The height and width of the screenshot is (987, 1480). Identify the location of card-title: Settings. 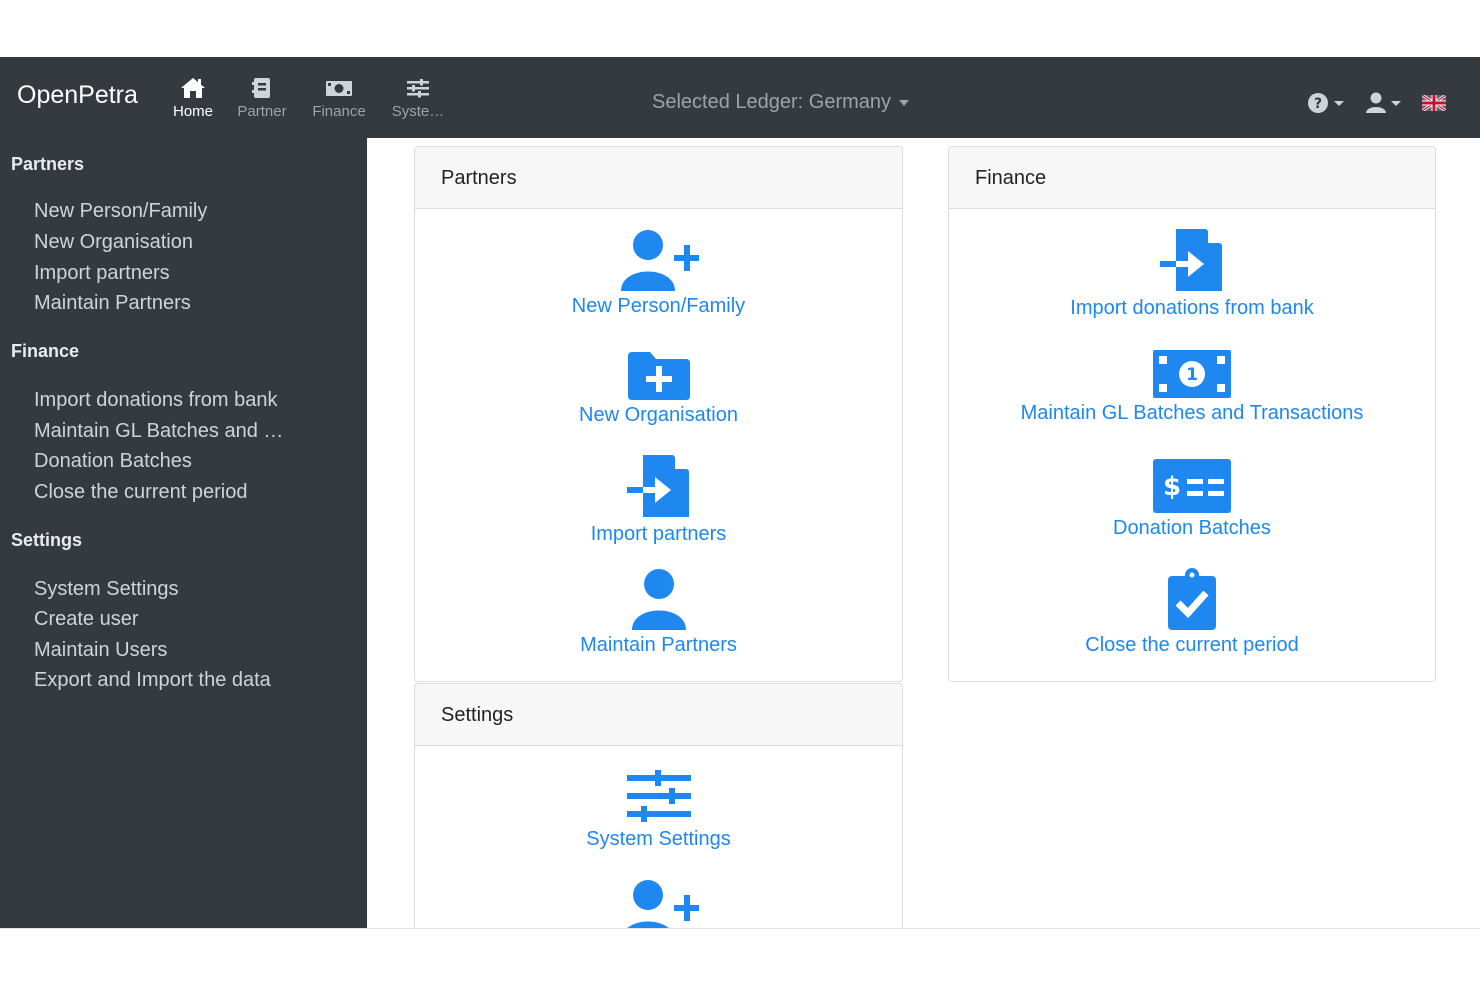
(477, 715).